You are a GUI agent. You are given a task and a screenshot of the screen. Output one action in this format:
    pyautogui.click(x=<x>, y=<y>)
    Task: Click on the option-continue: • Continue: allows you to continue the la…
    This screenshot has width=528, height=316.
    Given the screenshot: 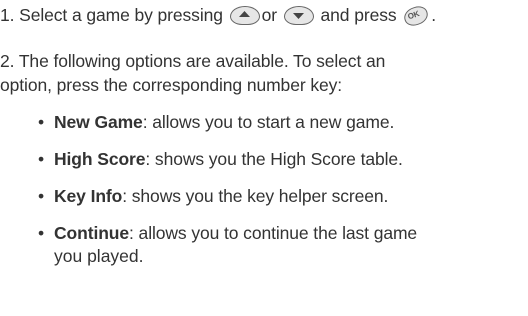 What is the action you would take?
    pyautogui.click(x=227, y=233)
    